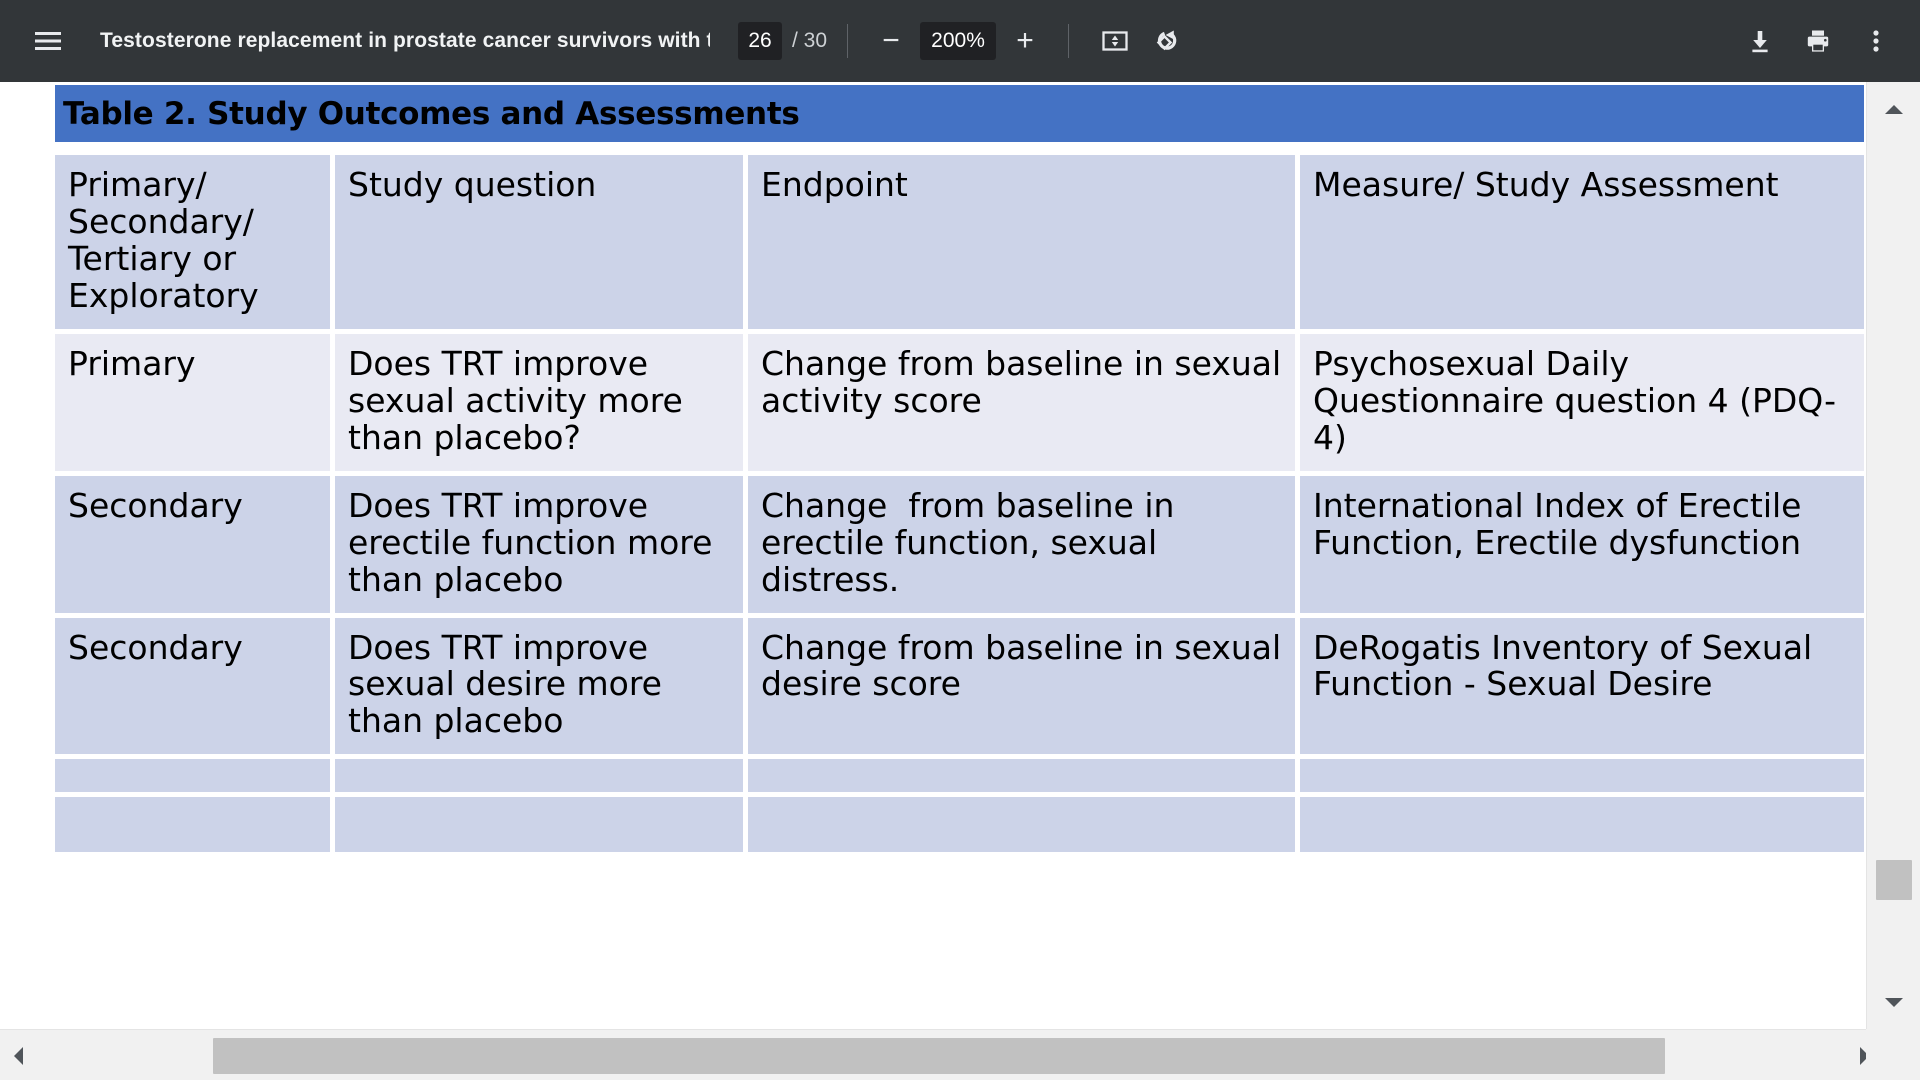  I want to click on rotate-counterclockwise-icon, so click(1167, 41).